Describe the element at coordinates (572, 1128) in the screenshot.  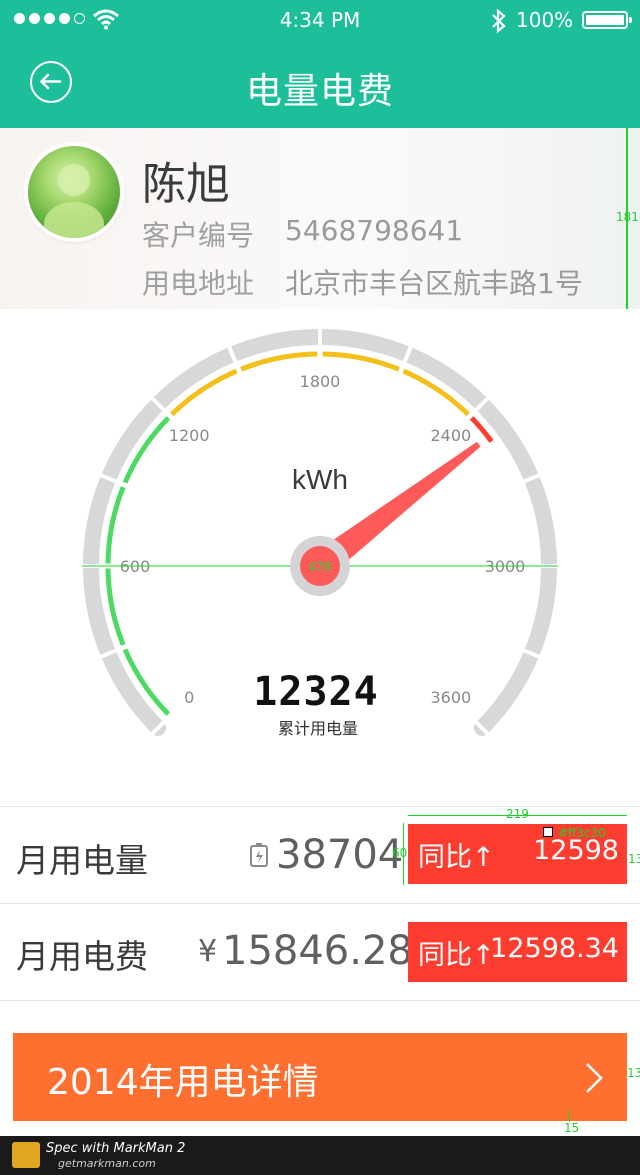
I see `spec-cta-bottom: 15` at that location.